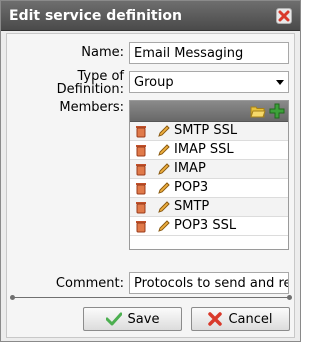  I want to click on open-folder-button, so click(258, 111).